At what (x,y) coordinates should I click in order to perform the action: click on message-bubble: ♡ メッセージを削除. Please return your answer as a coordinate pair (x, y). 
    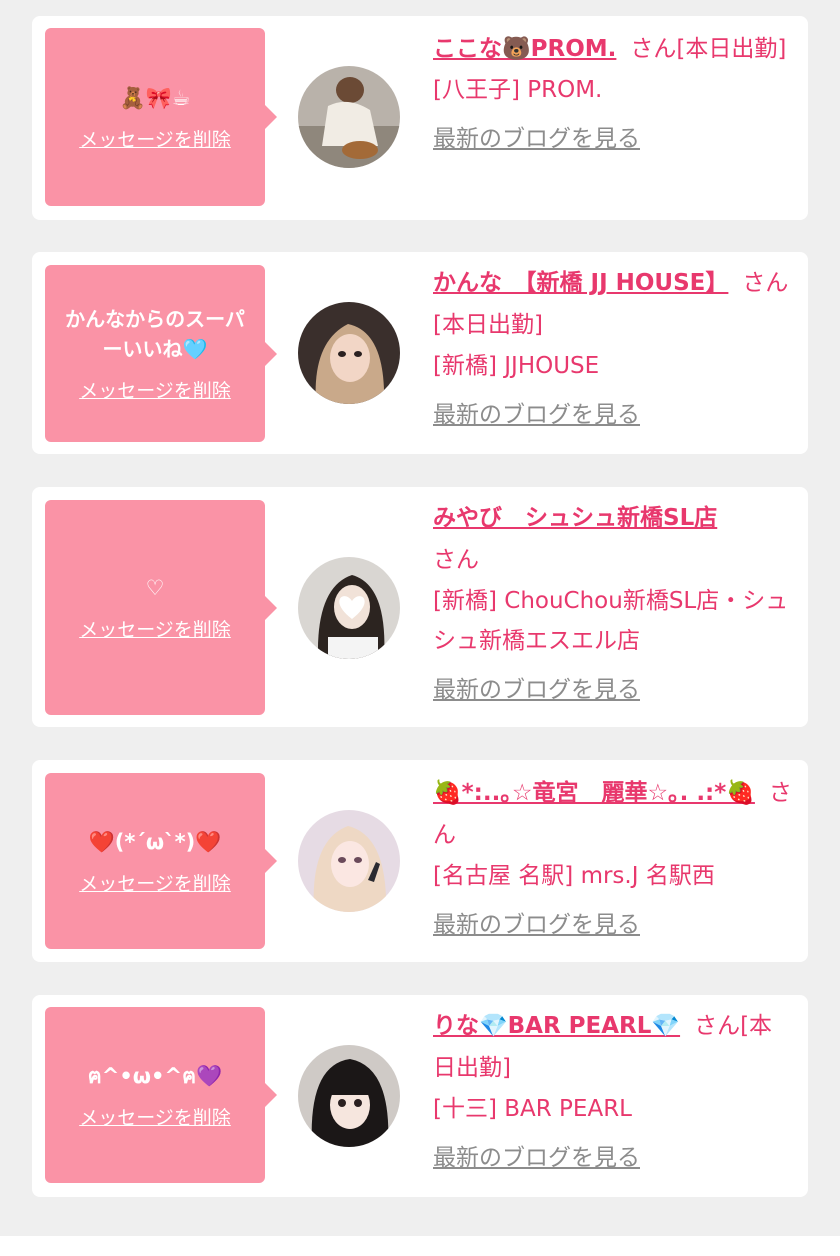
    Looking at the image, I should click on (161, 607).